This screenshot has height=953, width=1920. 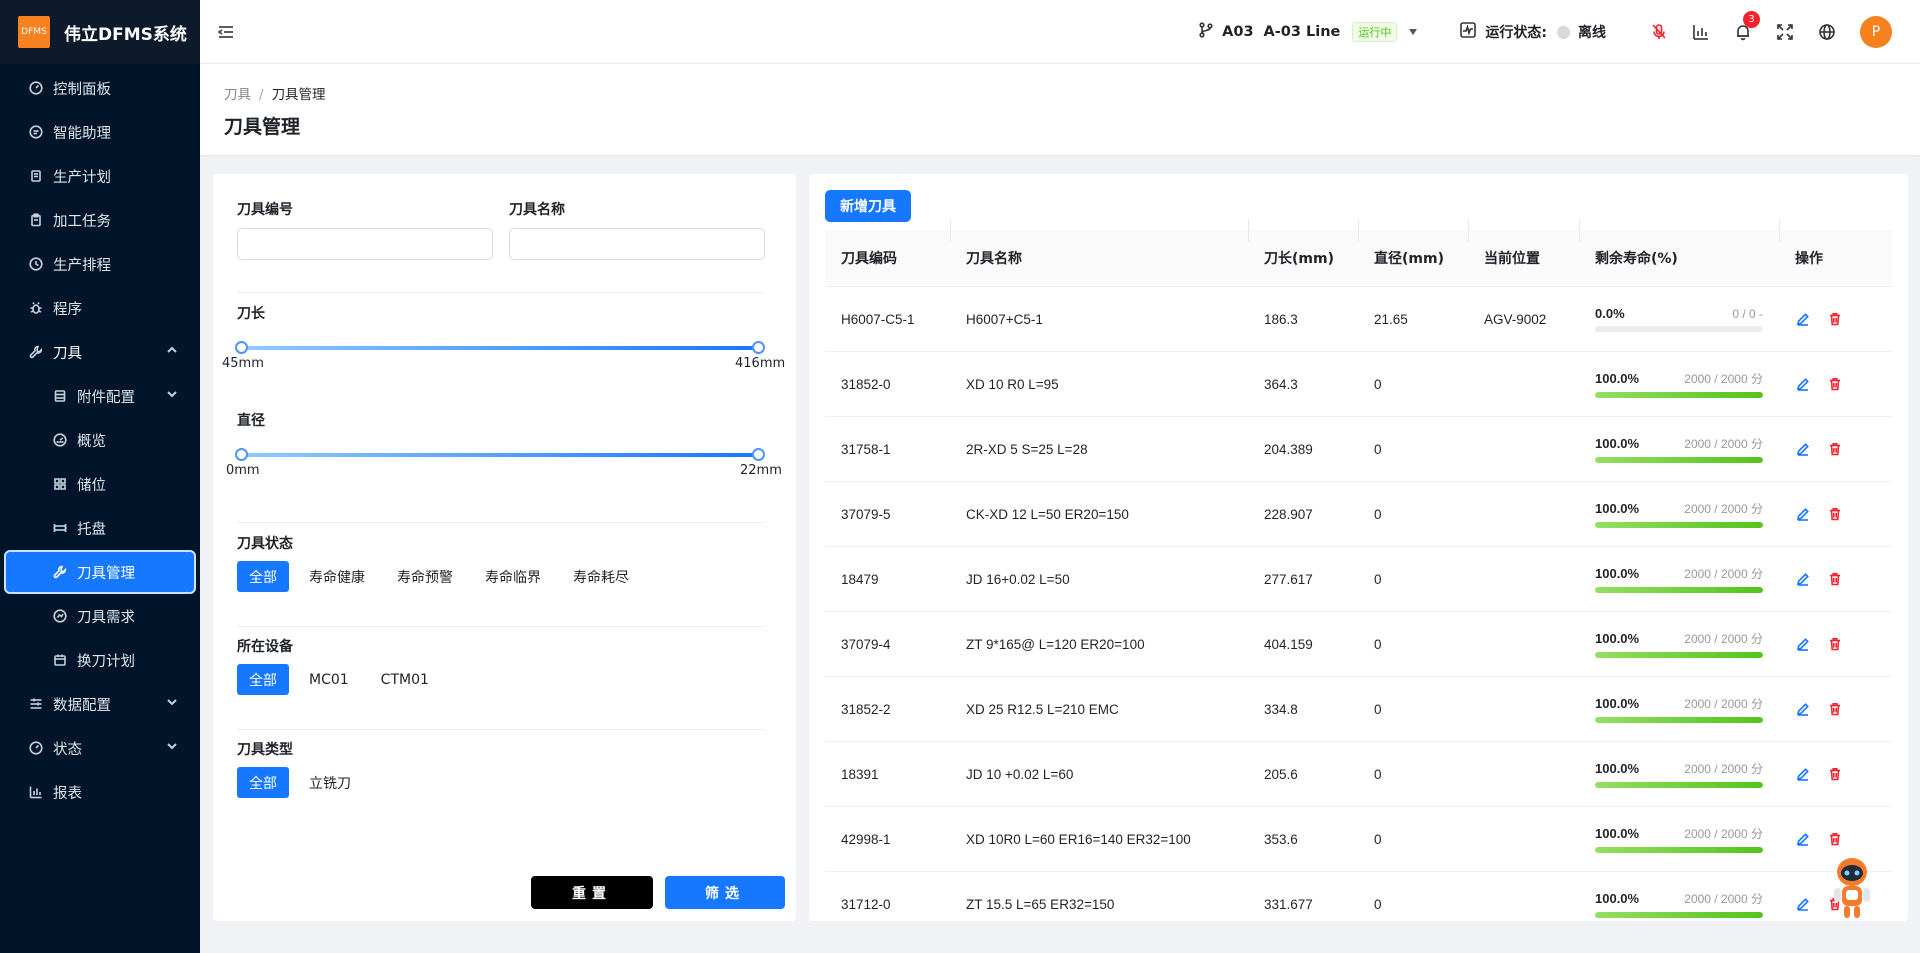 What do you see at coordinates (100, 484) in the screenshot?
I see `sidebar-item-9: 储位` at bounding box center [100, 484].